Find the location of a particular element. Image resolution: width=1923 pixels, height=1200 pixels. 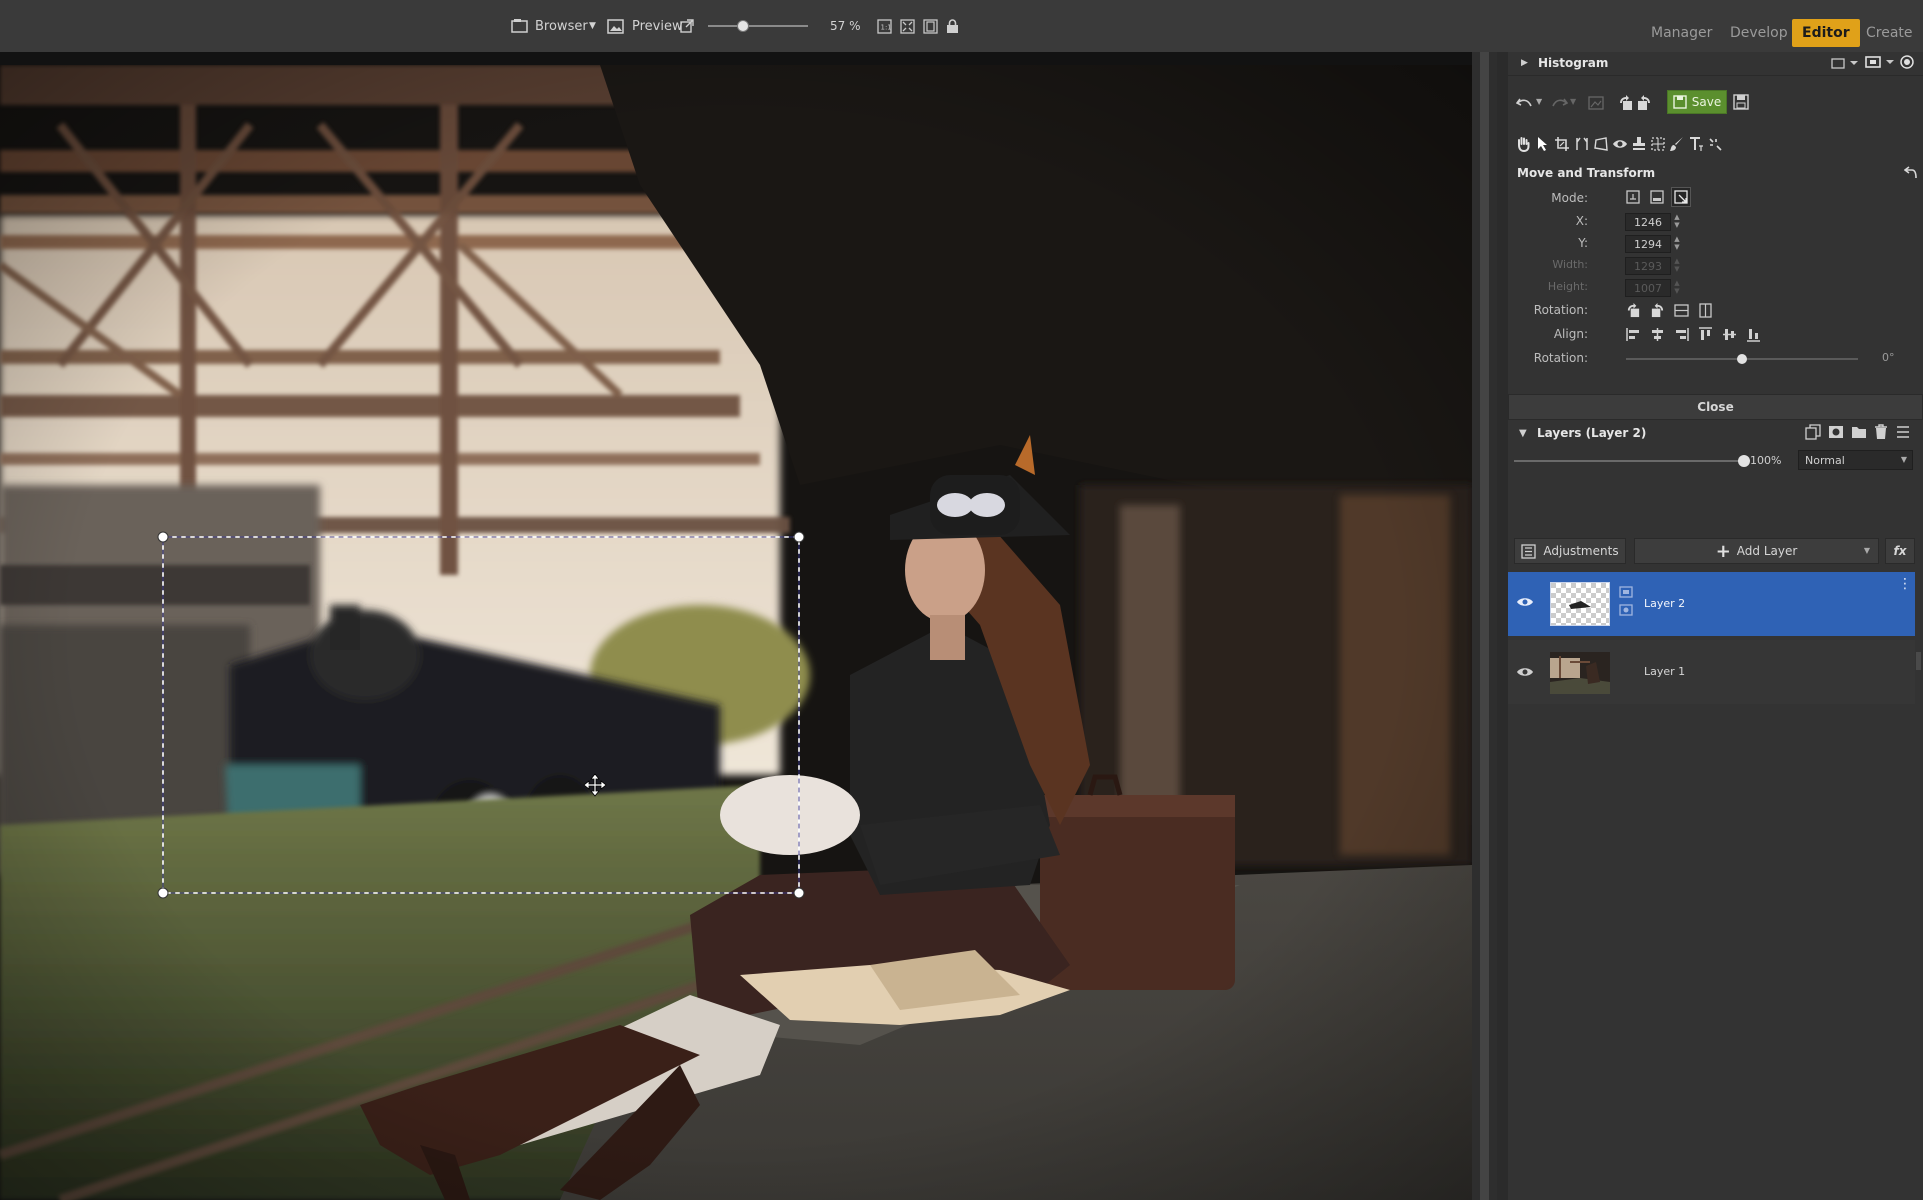

zoom-fill-icon is located at coordinates (930, 26).